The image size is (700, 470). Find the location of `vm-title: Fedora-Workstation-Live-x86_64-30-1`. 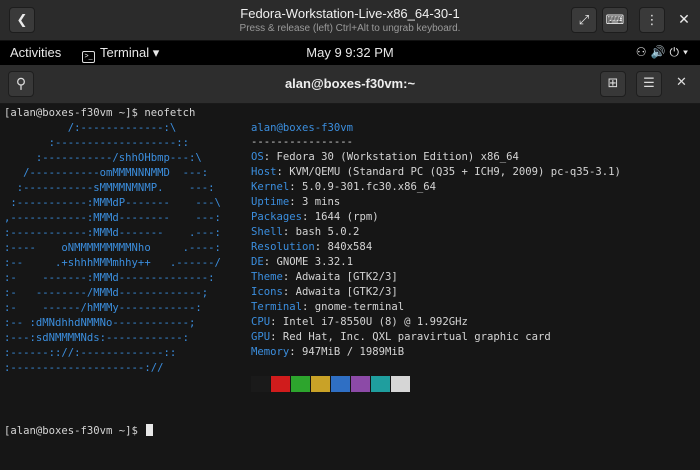

vm-title: Fedora-Workstation-Live-x86_64-30-1 is located at coordinates (350, 13).